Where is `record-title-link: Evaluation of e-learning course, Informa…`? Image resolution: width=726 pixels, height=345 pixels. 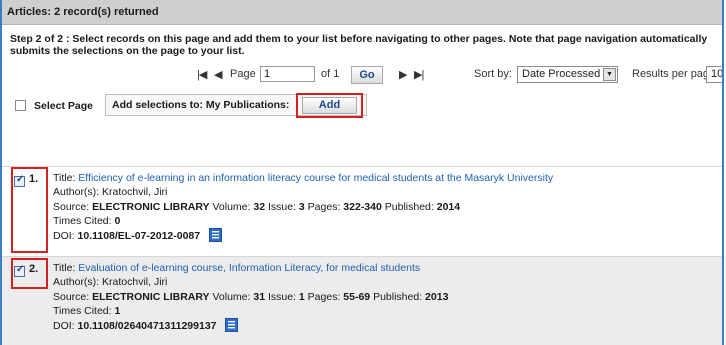 record-title-link: Evaluation of e-learning course, Informa… is located at coordinates (249, 268).